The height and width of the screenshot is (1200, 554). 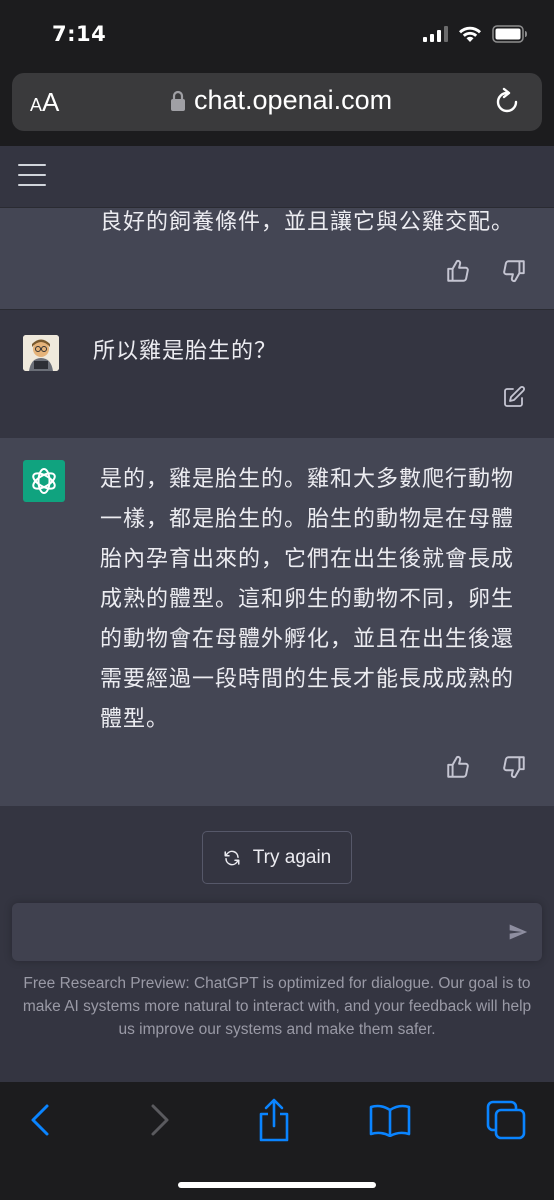 I want to click on status-bar: 7:14, so click(x=277, y=35).